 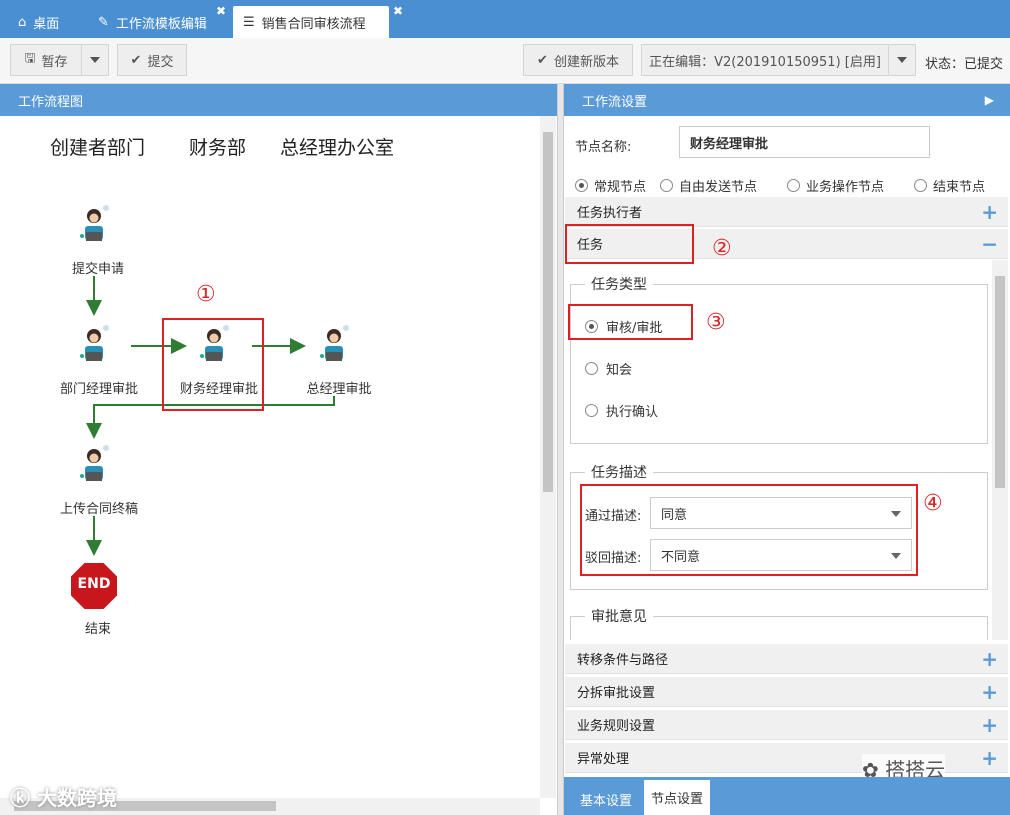 What do you see at coordinates (22, 22) in the screenshot?
I see `home-icon: ⌂` at bounding box center [22, 22].